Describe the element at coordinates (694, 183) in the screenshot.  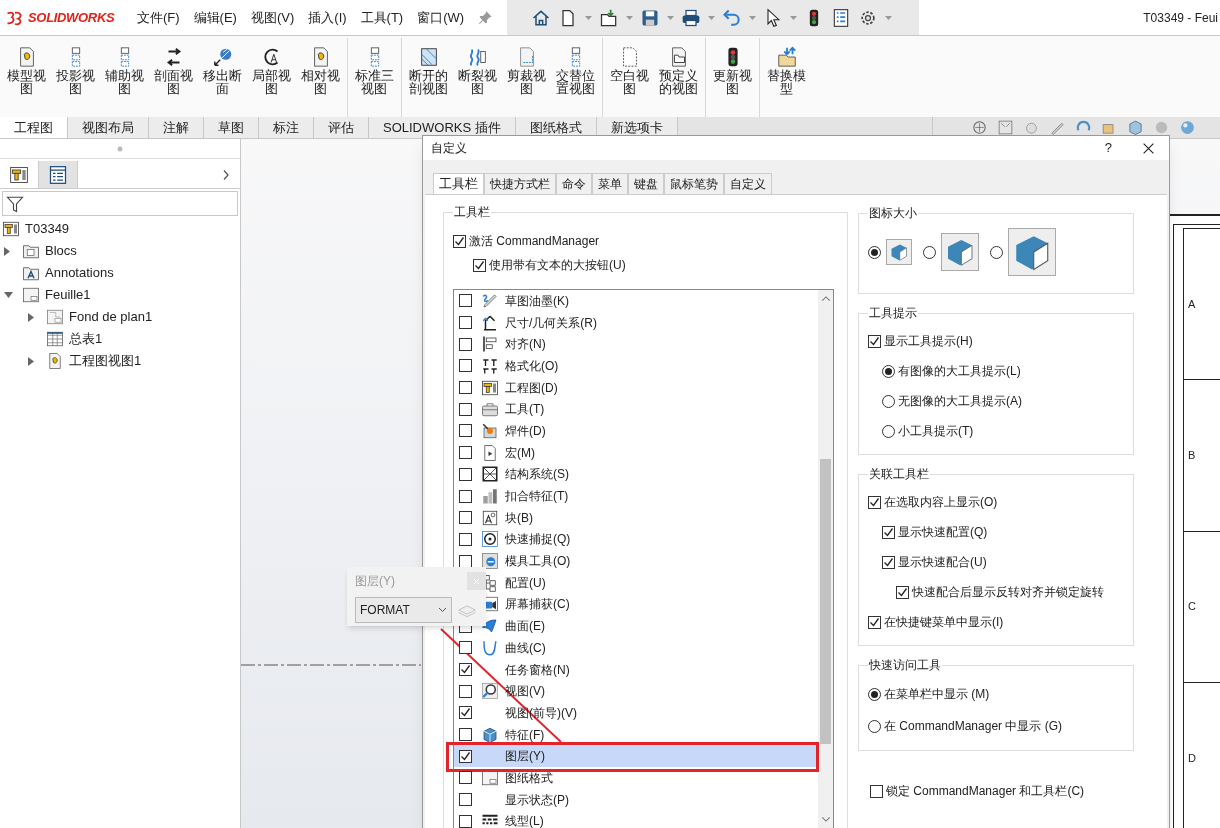
I see `tab: 鼠标笔势` at that location.